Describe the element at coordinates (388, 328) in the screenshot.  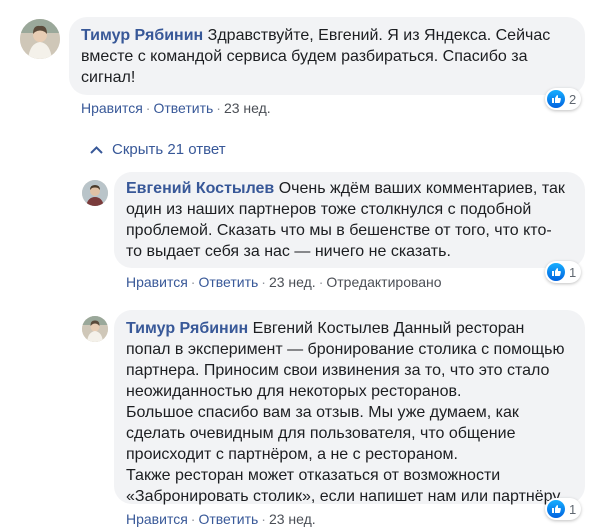
I see `comment-text: Евгений Костылев Данный ресторан` at that location.